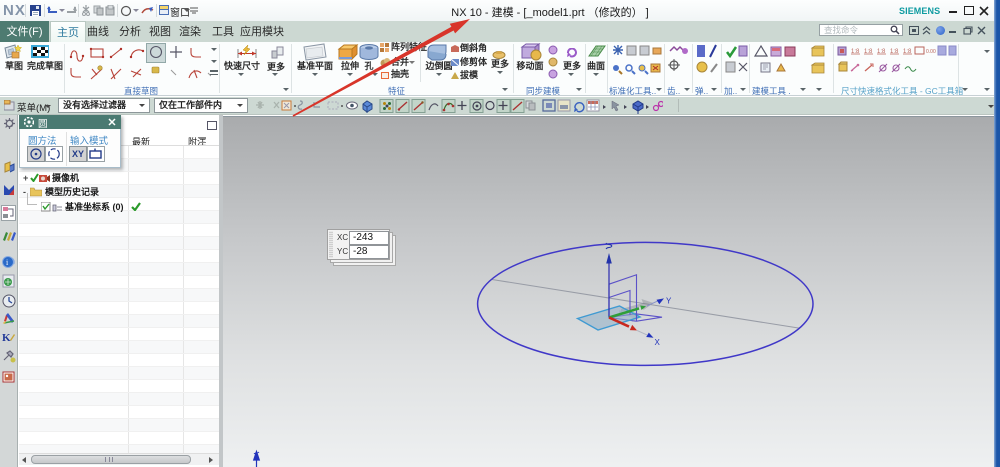  I want to click on svg-text: Y, so click(669, 301).